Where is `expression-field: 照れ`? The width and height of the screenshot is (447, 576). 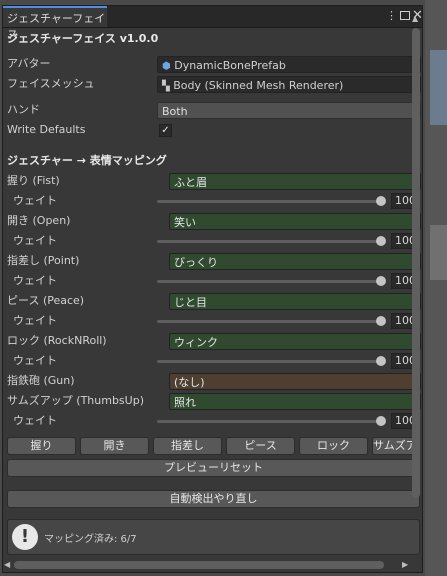 expression-field: 照れ is located at coordinates (295, 401).